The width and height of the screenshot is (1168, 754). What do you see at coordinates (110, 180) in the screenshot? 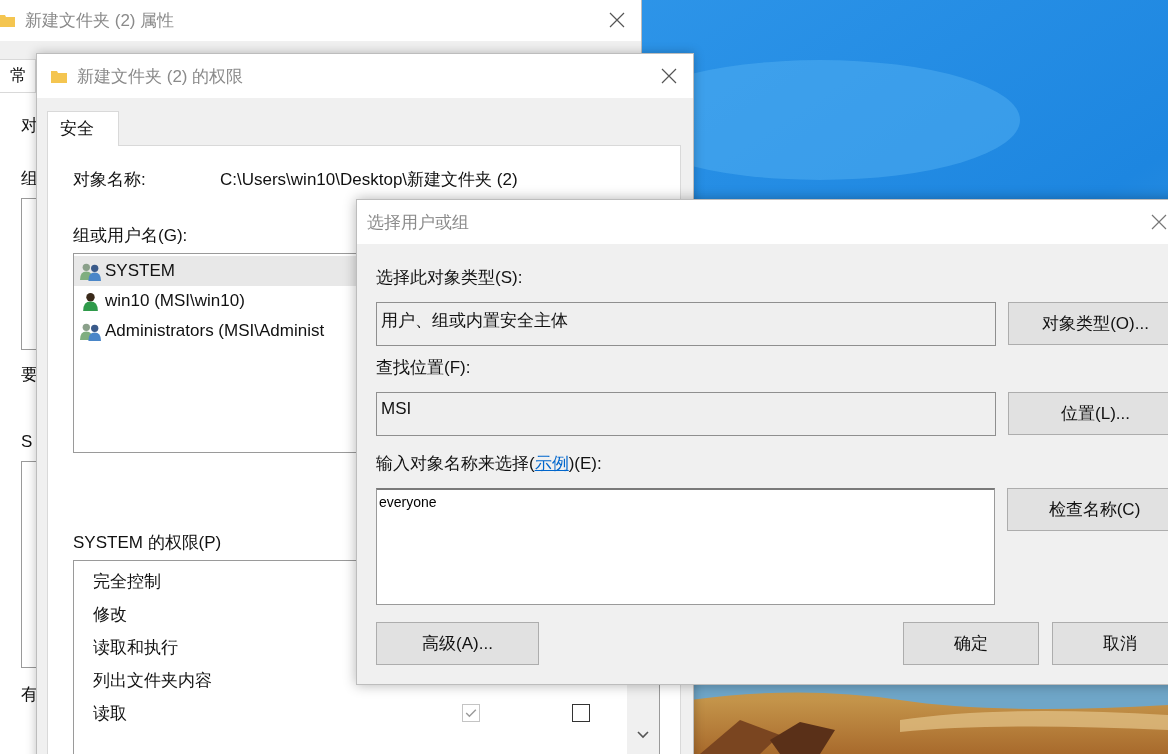
I see `object-name-label: 对象名称:` at bounding box center [110, 180].